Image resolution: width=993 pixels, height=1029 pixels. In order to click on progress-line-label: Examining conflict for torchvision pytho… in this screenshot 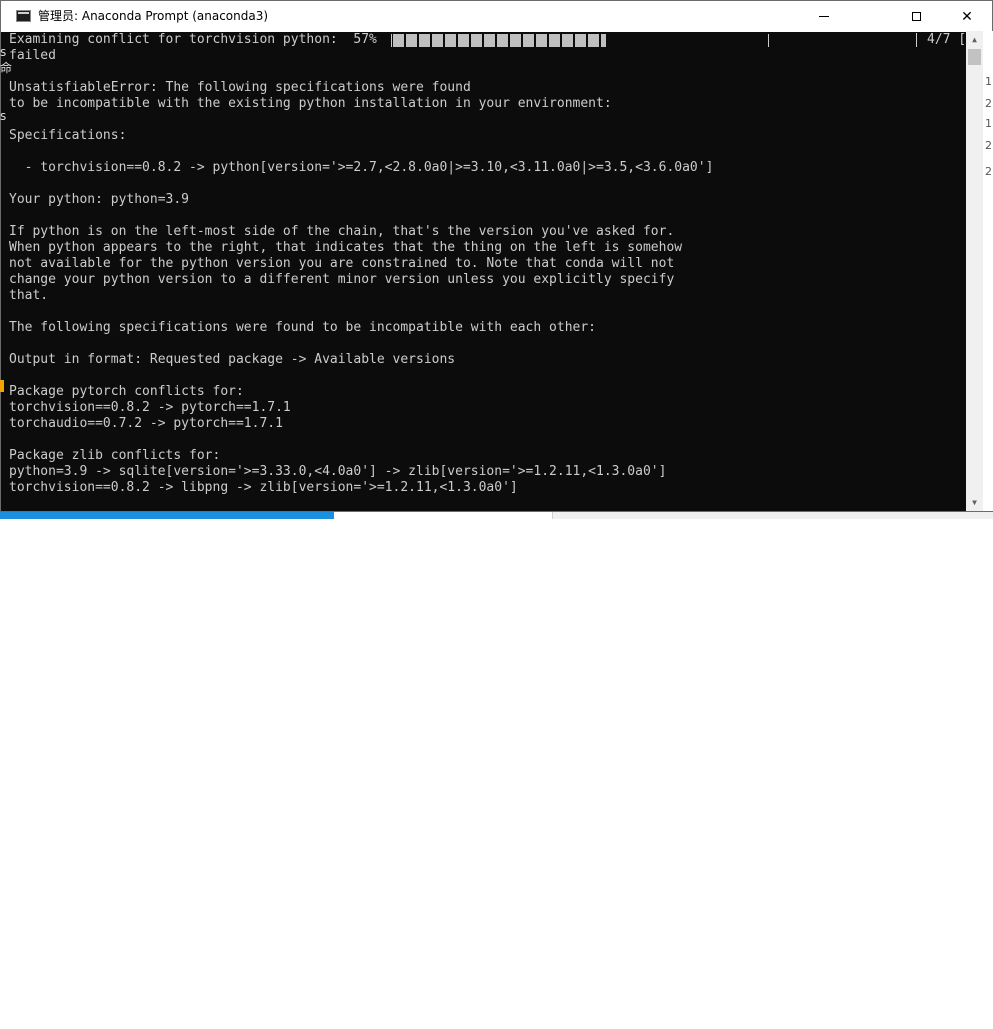, I will do `click(193, 39)`.